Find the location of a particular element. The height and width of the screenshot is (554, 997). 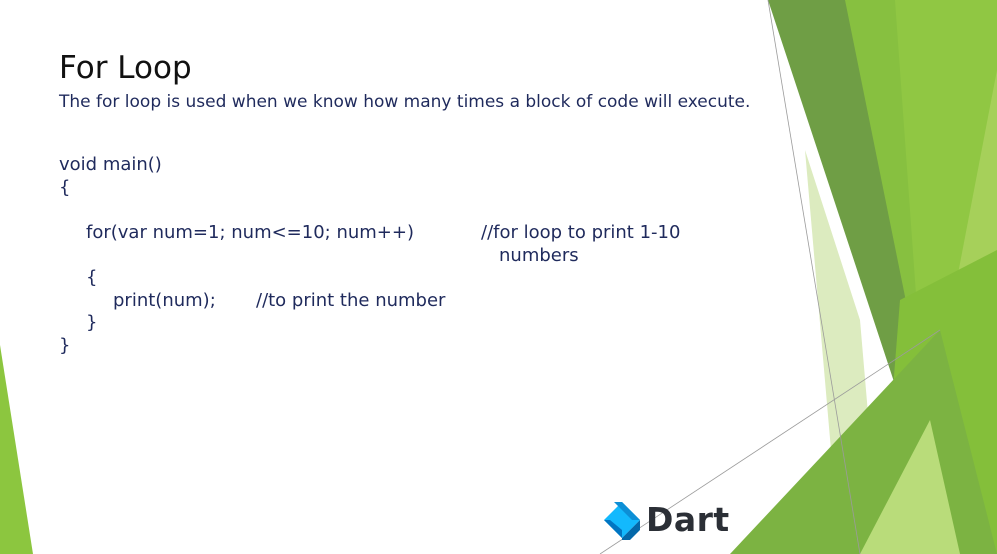

code-line-print: print(num); is located at coordinates (164, 300).